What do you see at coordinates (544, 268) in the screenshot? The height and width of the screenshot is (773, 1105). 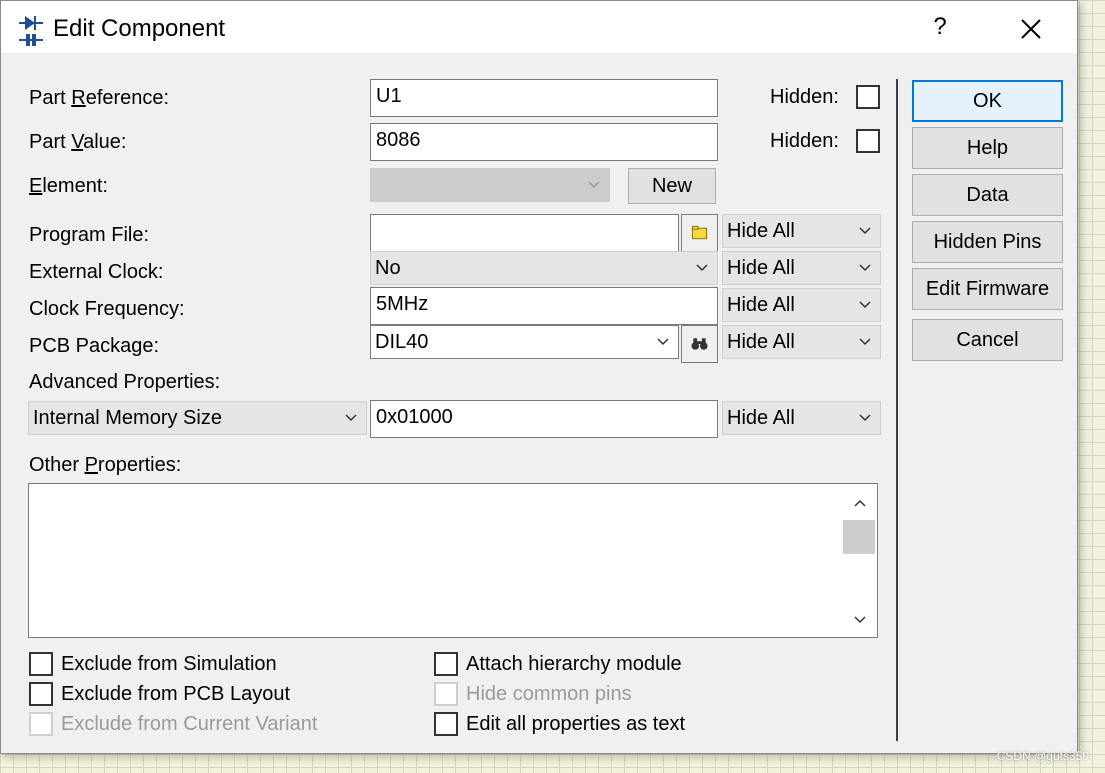 I see `external-clock-select: No` at bounding box center [544, 268].